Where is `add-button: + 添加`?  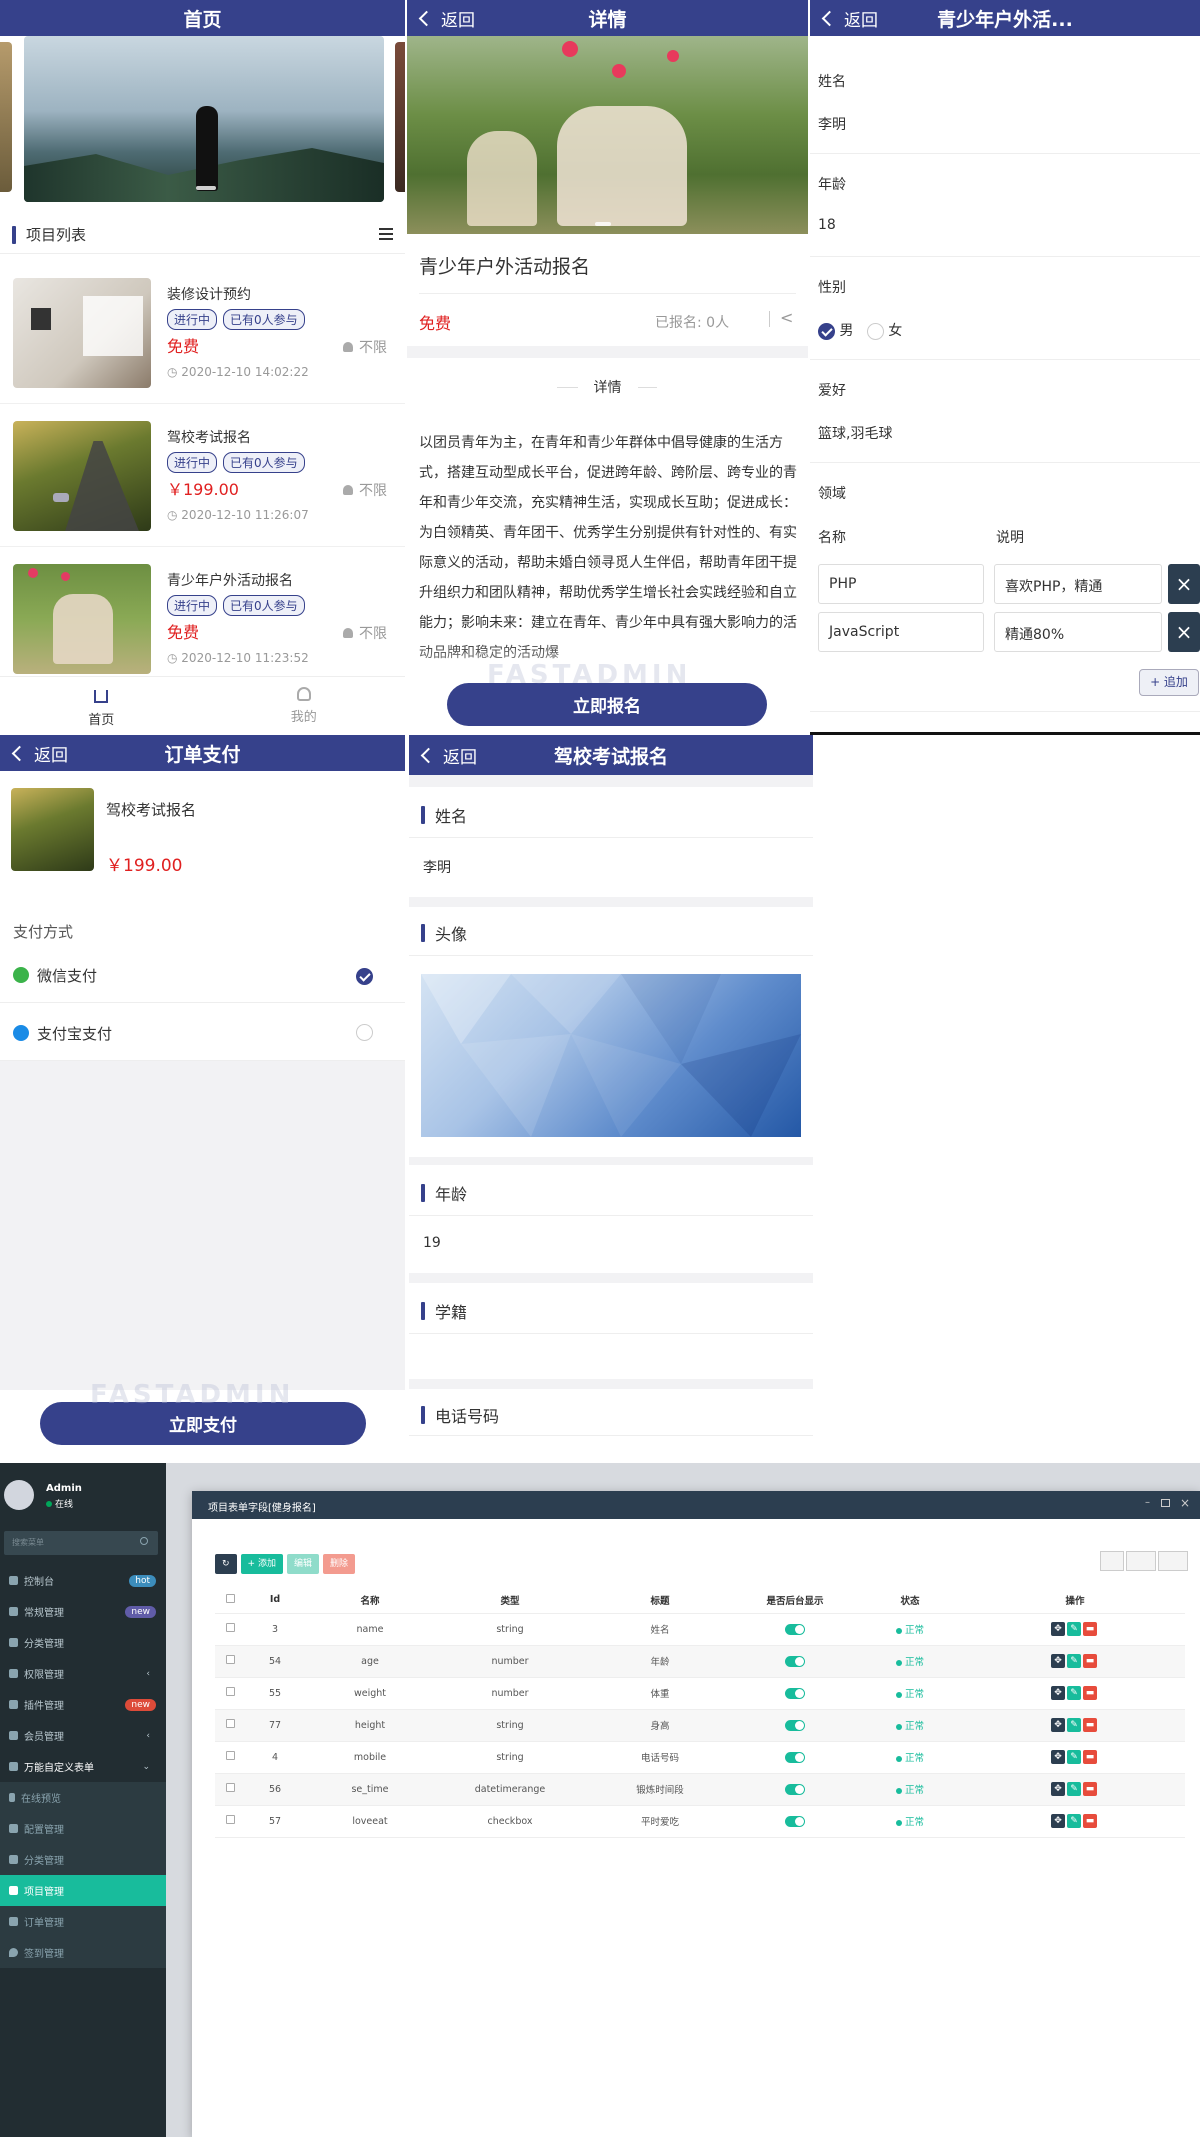 add-button: + 添加 is located at coordinates (261, 1564).